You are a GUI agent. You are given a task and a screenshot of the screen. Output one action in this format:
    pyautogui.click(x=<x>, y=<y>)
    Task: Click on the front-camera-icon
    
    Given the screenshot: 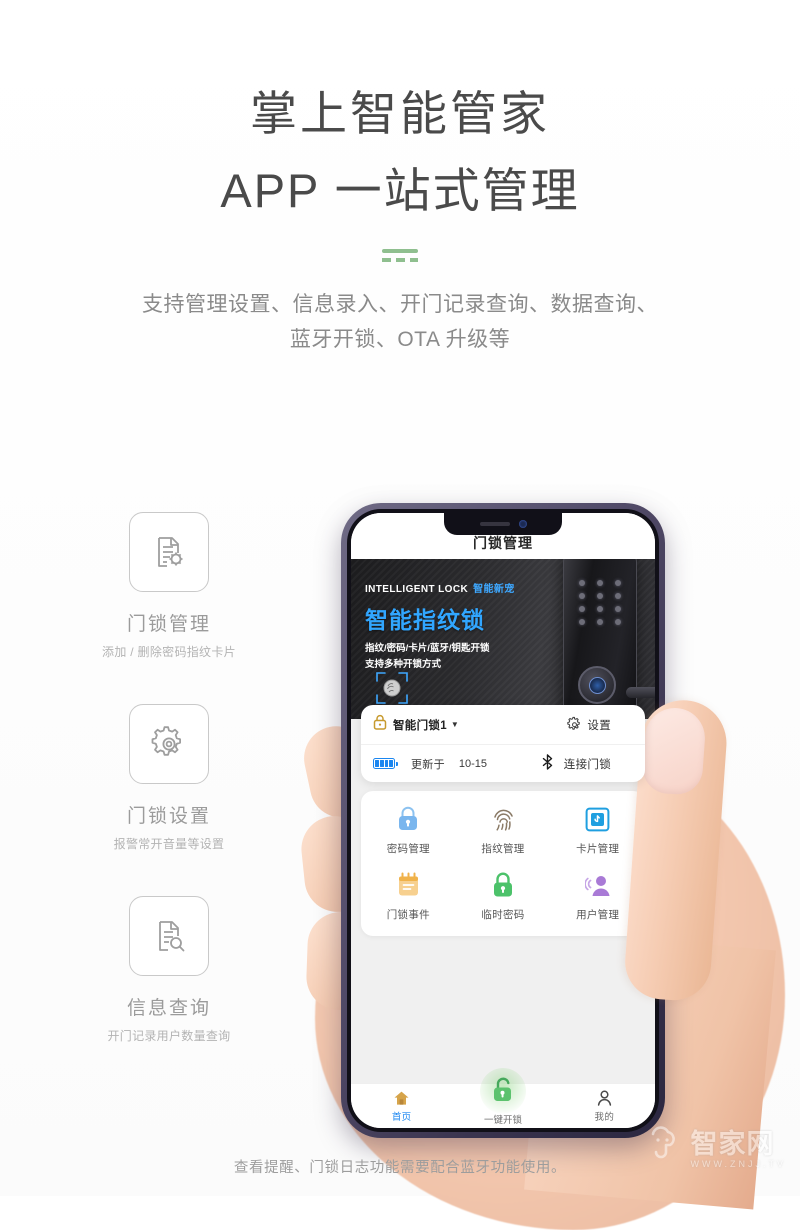 What is the action you would take?
    pyautogui.click(x=522, y=524)
    